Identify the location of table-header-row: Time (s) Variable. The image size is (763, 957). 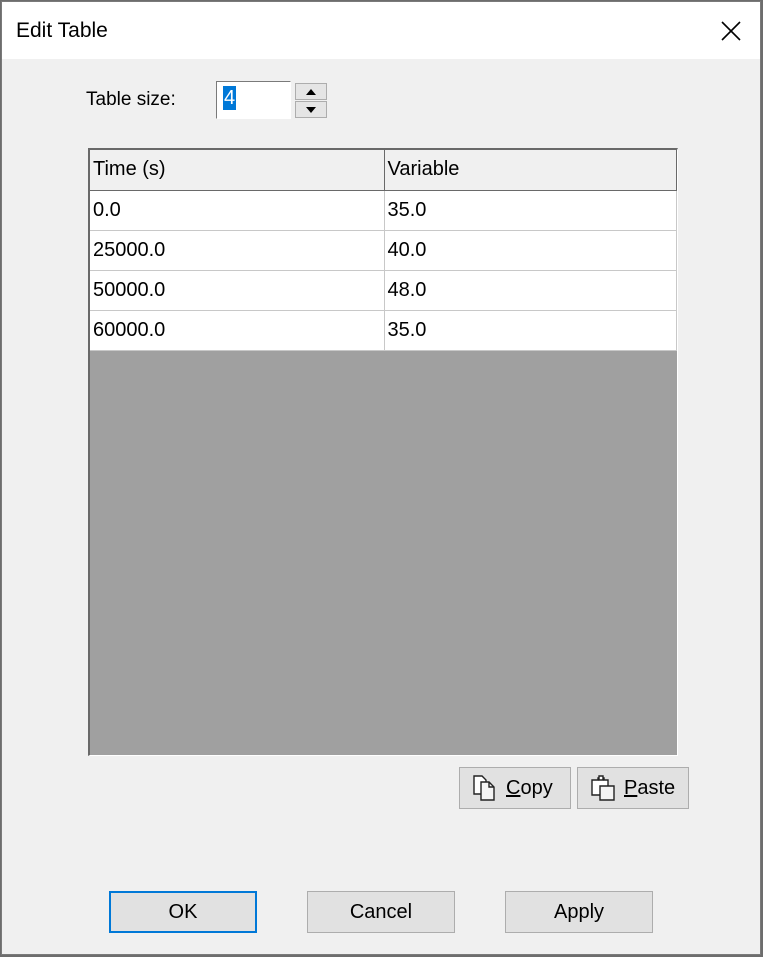
(383, 170).